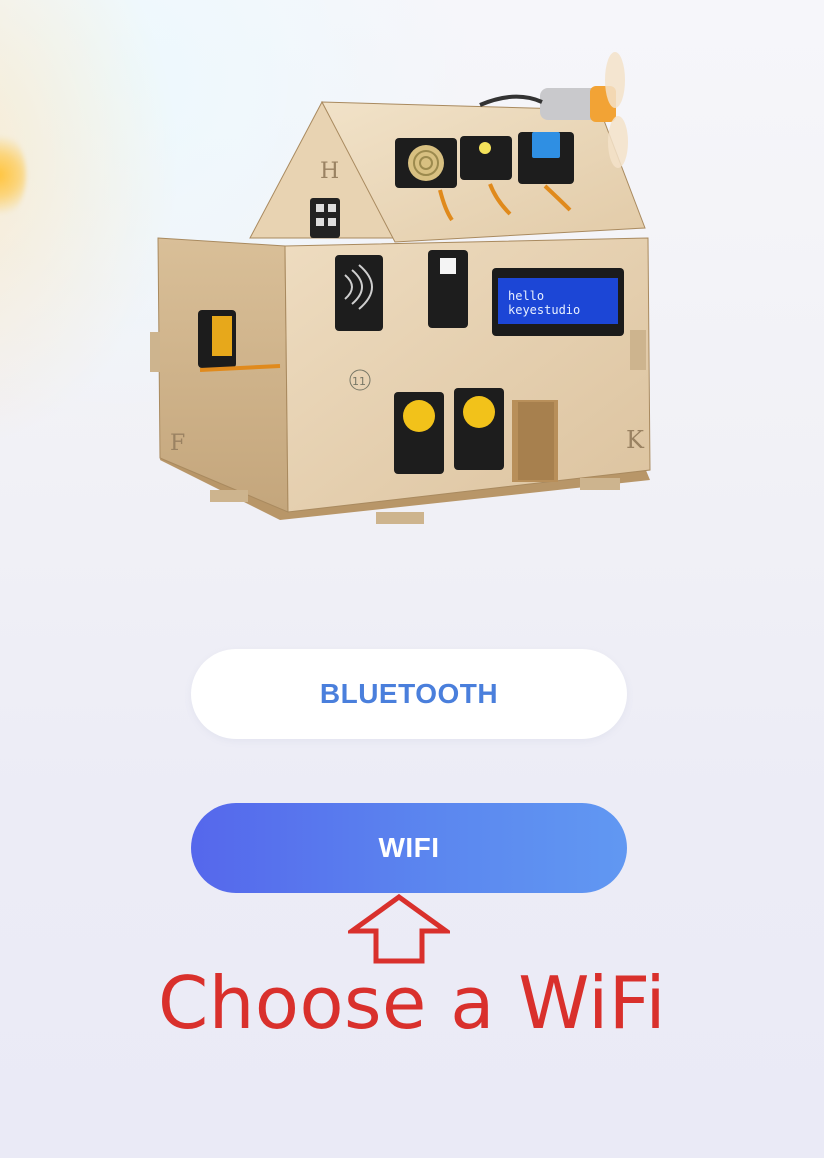 The height and width of the screenshot is (1158, 824). Describe the element at coordinates (544, 310) in the screenshot. I see `lcd-line-2: keyestudio` at that location.